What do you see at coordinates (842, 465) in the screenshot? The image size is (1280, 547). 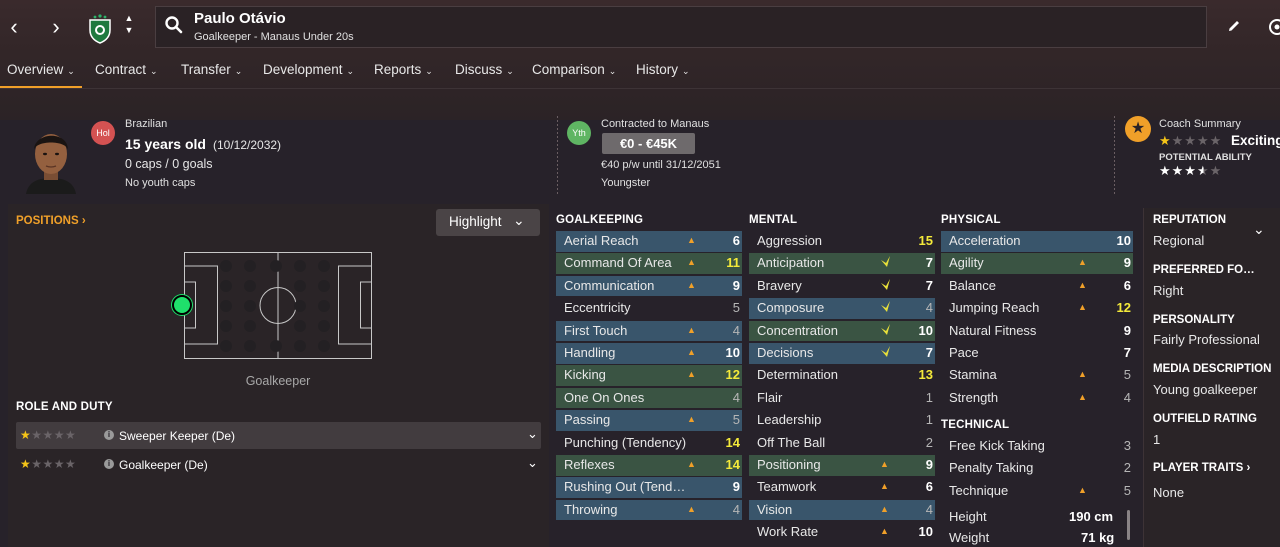 I see `attribute-row: Positioning ▲ 9` at bounding box center [842, 465].